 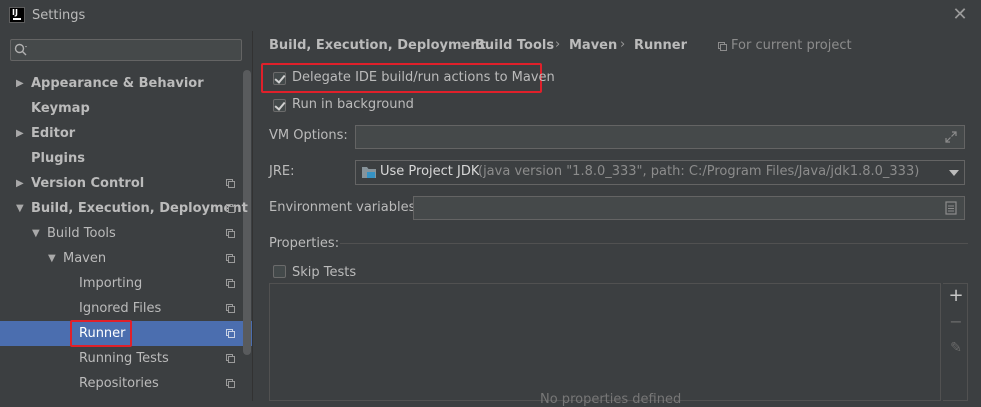 What do you see at coordinates (344, 207) in the screenshot?
I see `env-variables-label: Environment variables:` at bounding box center [344, 207].